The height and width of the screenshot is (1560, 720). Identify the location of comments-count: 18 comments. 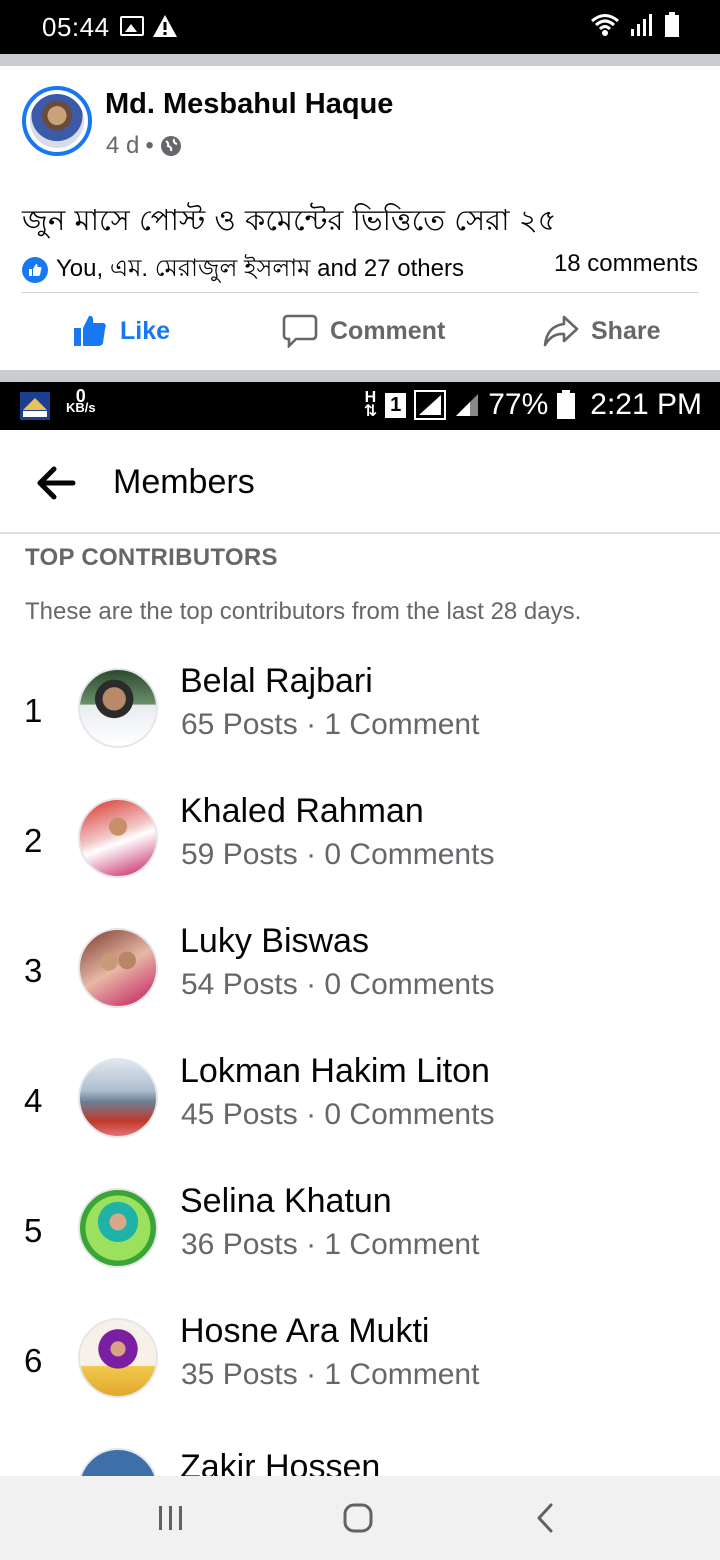
(626, 264).